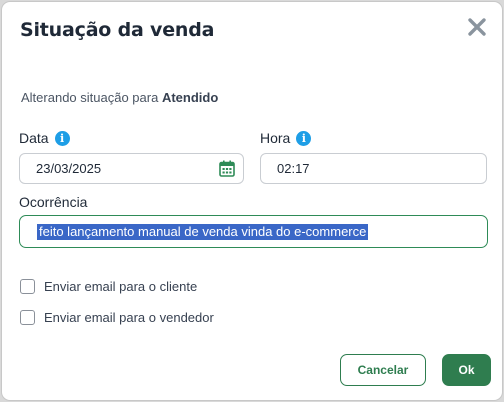 The width and height of the screenshot is (504, 402). I want to click on cancel-button: Cancelar, so click(383, 370).